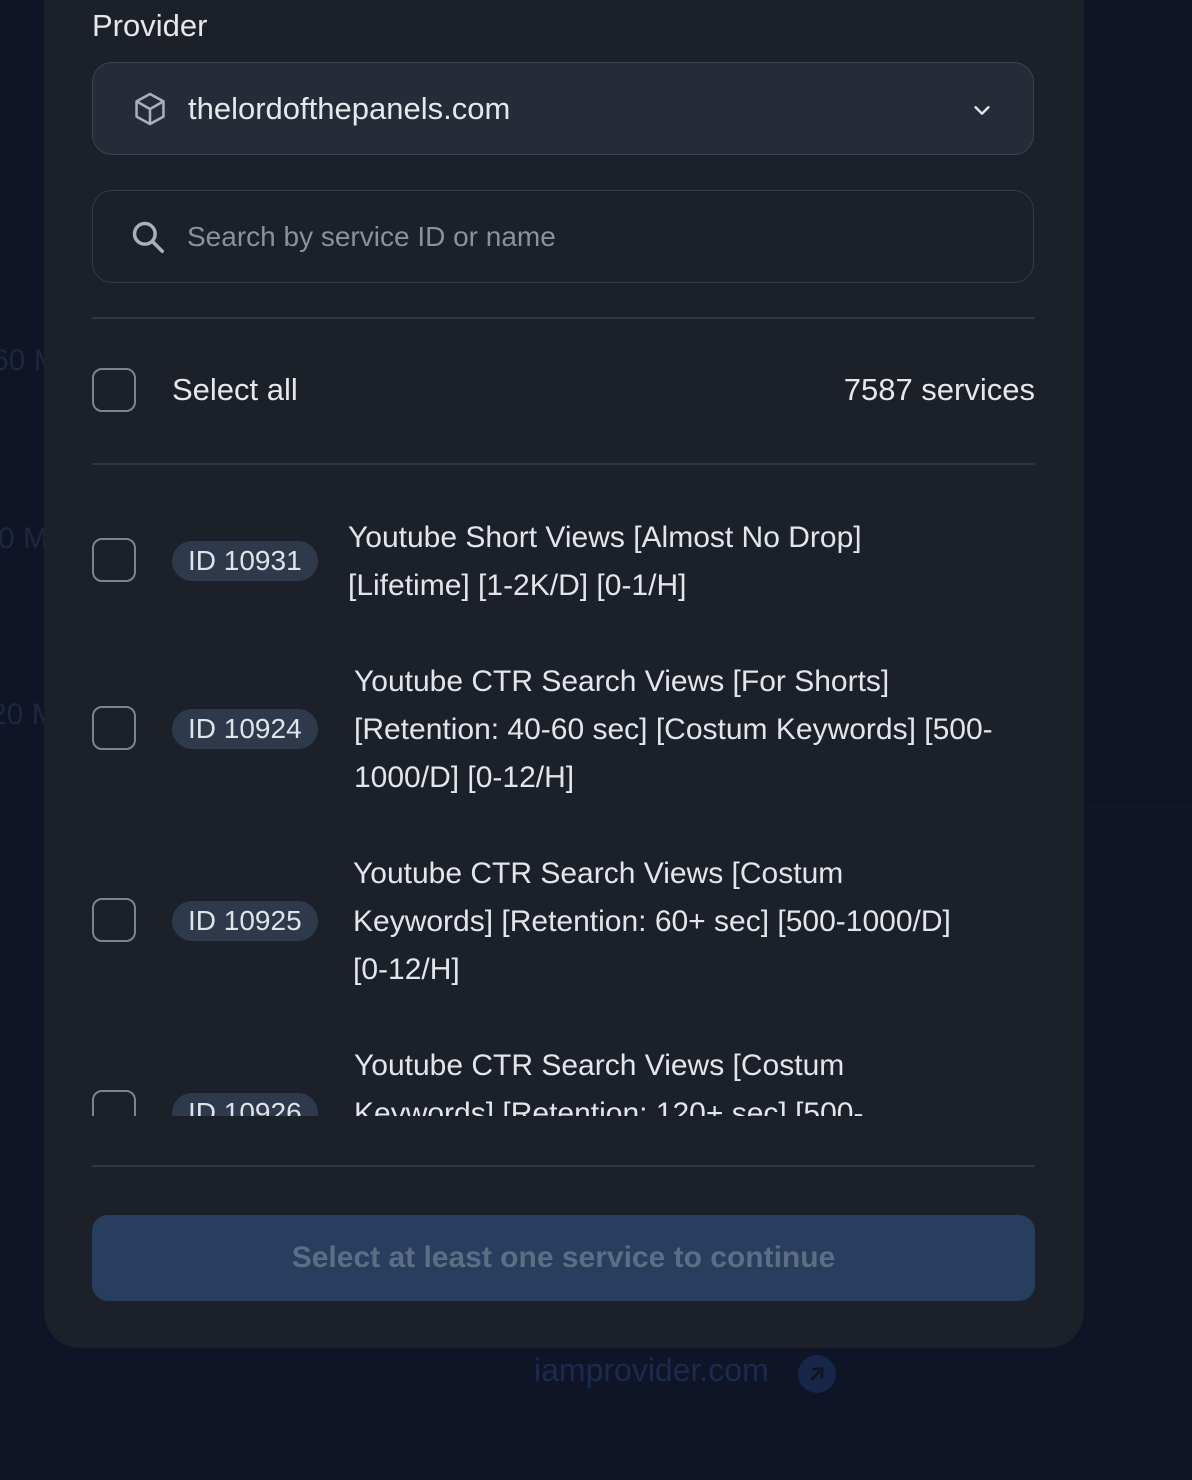 This screenshot has height=1480, width=1192. Describe the element at coordinates (651, 1370) in the screenshot. I see `footer-provider-link: iamprovider.com` at that location.